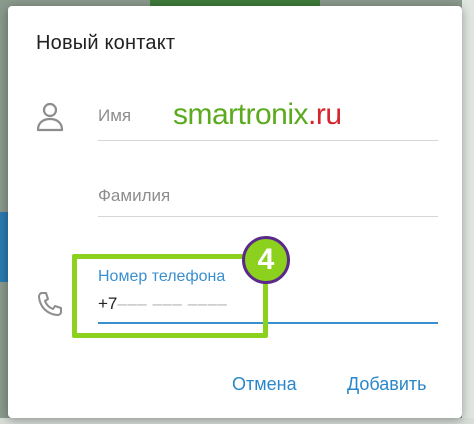 The image size is (474, 424). I want to click on watermark-part1: smartronix, so click(241, 114).